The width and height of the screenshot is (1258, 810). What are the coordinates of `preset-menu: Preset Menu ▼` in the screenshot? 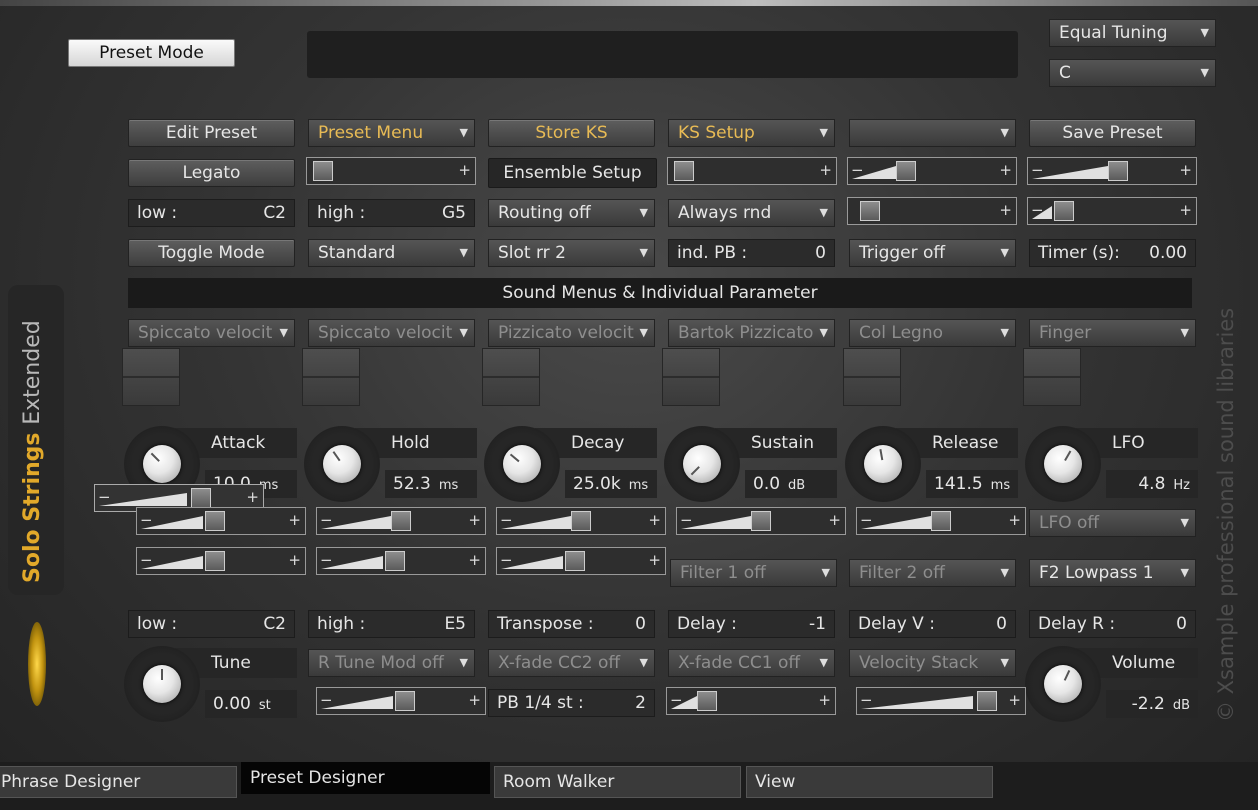 It's located at (391, 133).